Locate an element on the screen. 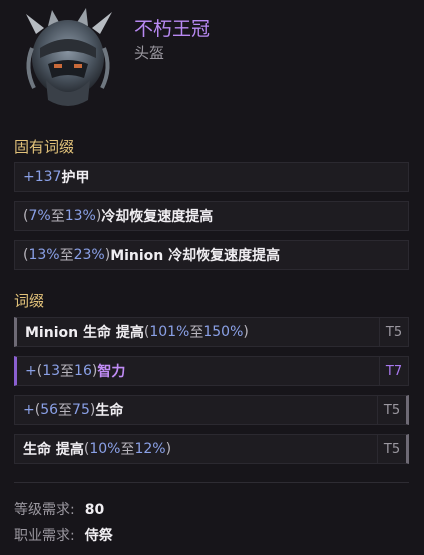  range-min: 7% is located at coordinates (39, 216).